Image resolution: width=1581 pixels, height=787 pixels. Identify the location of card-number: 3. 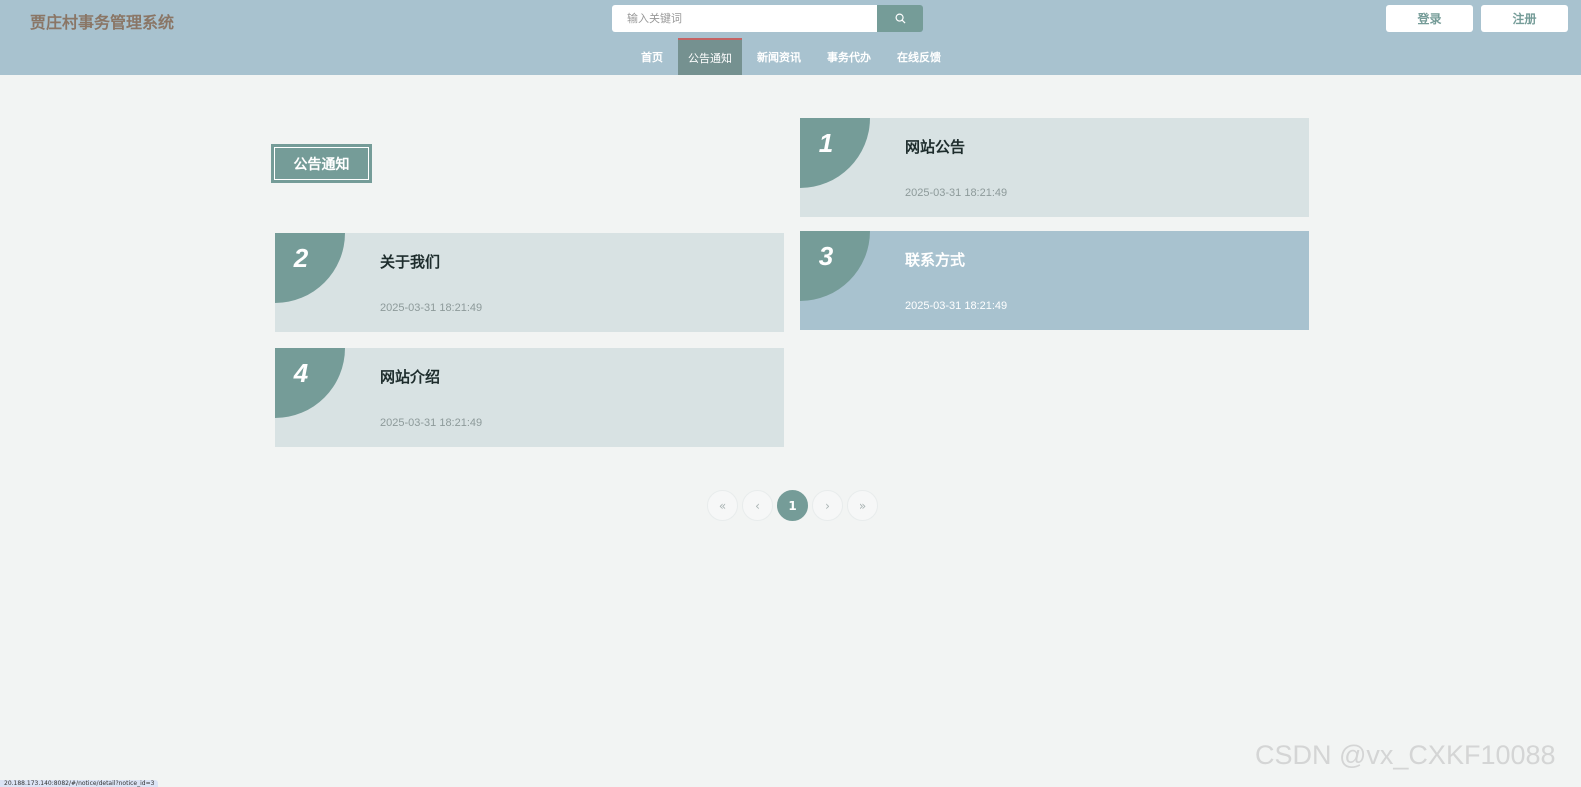
(826, 256).